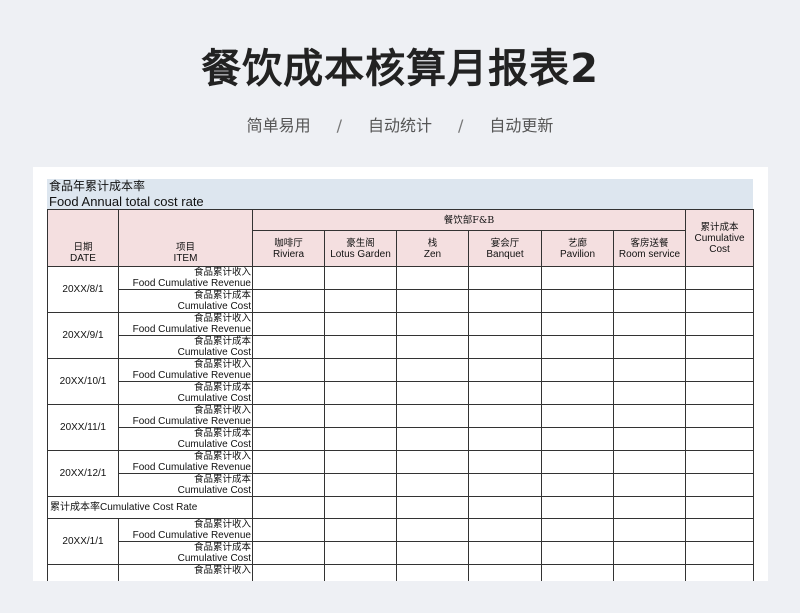  I want to click on item-label-en: Cumulative Cost, so click(214, 490).